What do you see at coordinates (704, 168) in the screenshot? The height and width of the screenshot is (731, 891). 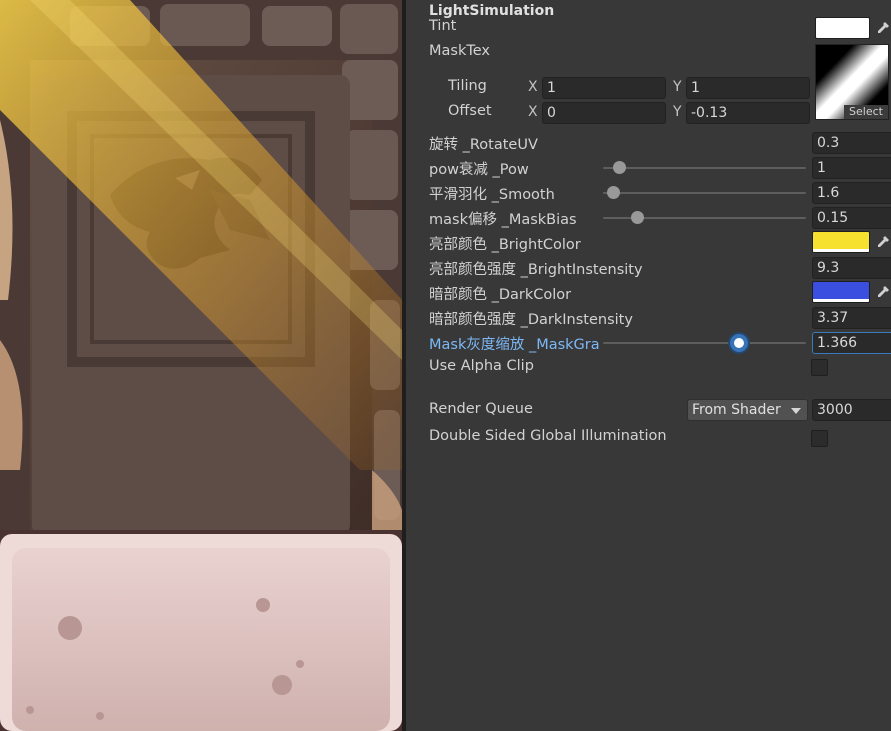 I see `pow-slider-track` at bounding box center [704, 168].